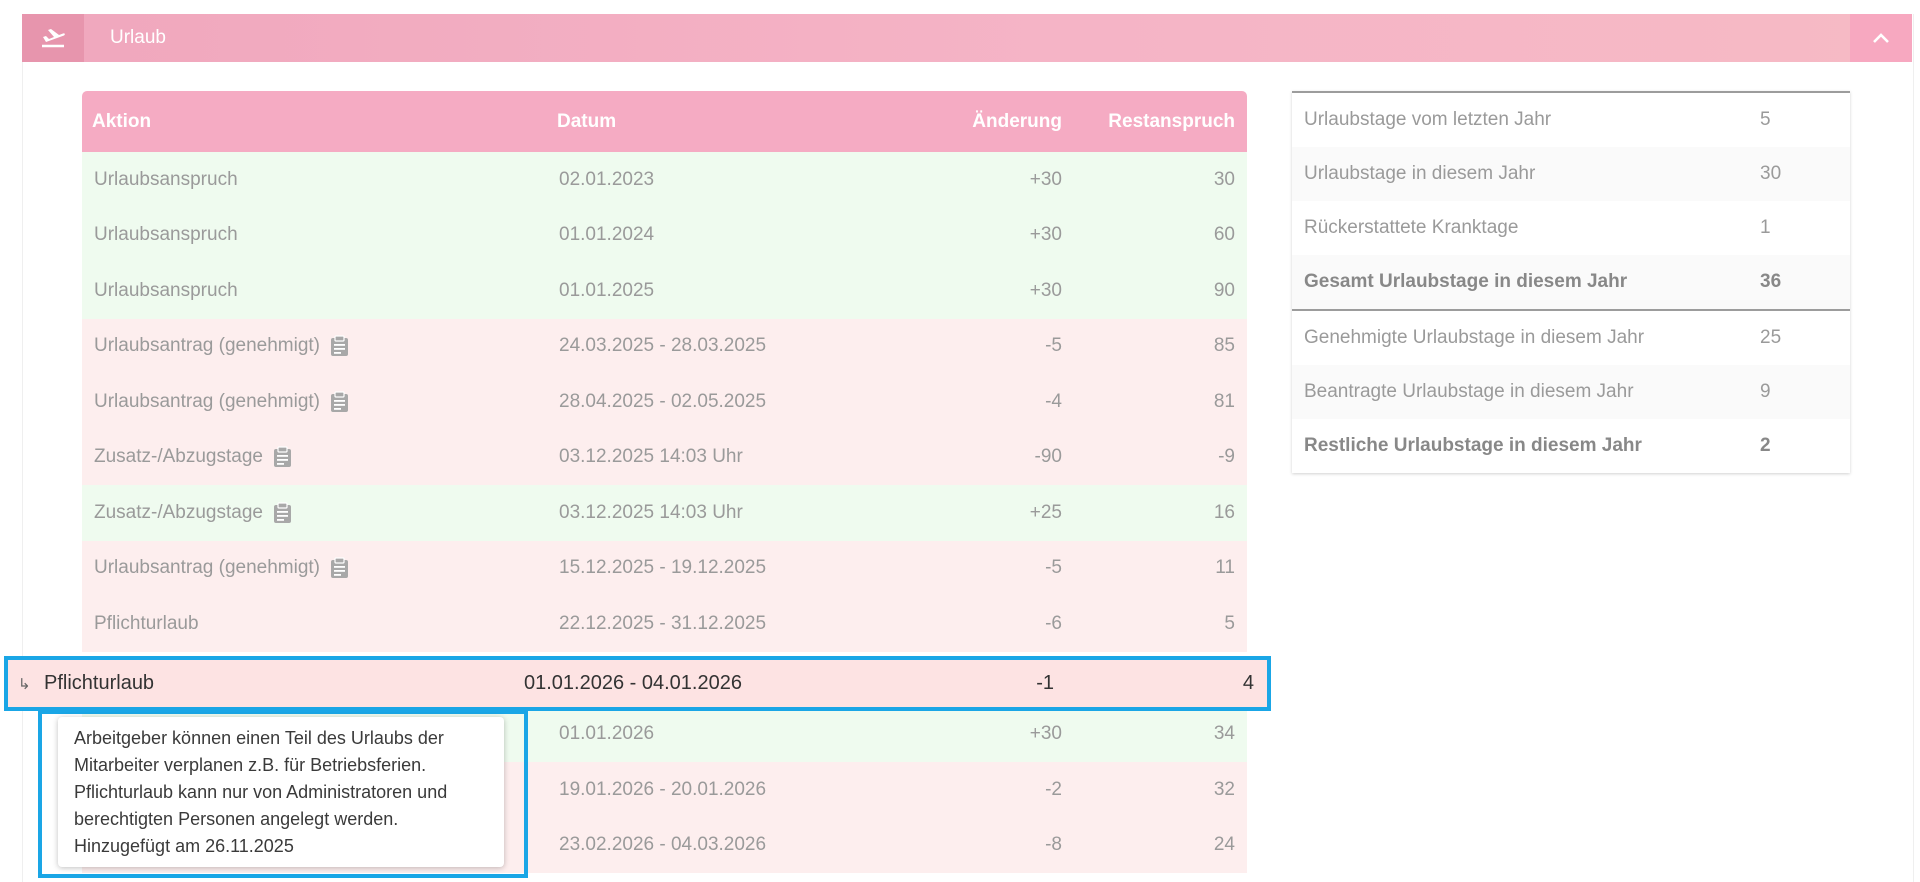 The image size is (1920, 882). I want to click on cell-aenderung: -6, so click(1053, 623).